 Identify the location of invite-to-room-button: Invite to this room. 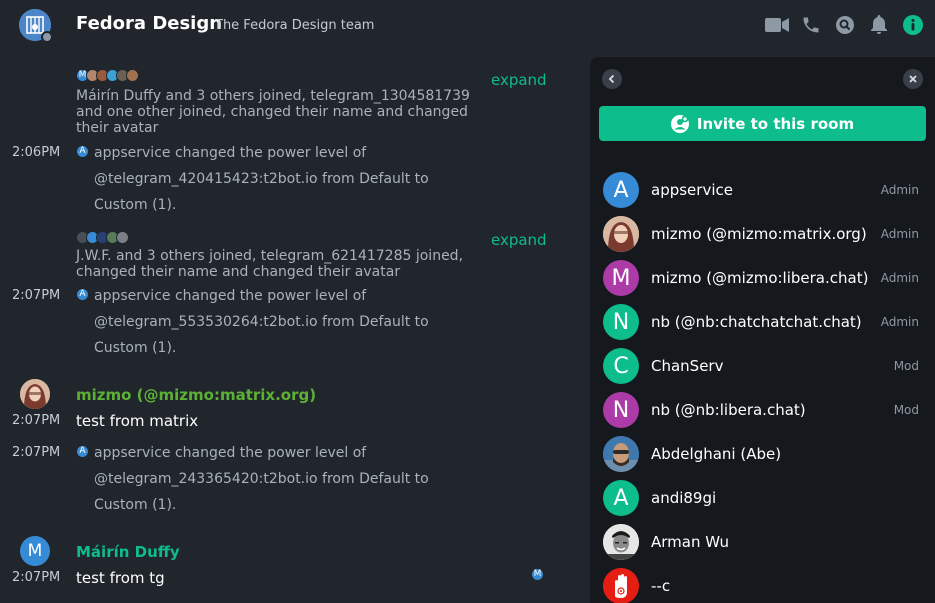
(762, 123).